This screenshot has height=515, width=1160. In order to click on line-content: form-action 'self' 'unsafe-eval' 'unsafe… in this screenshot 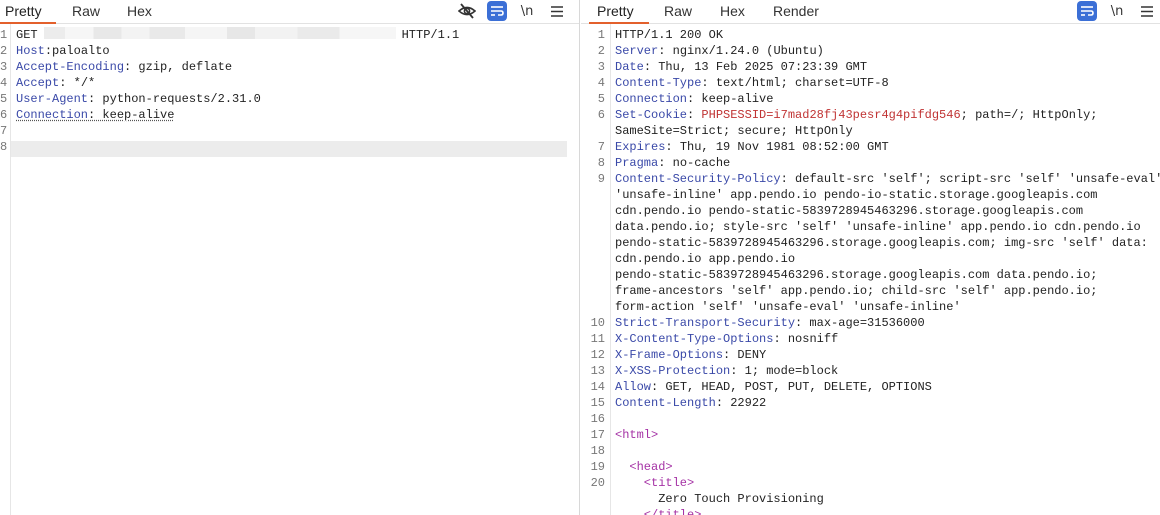, I will do `click(788, 307)`.